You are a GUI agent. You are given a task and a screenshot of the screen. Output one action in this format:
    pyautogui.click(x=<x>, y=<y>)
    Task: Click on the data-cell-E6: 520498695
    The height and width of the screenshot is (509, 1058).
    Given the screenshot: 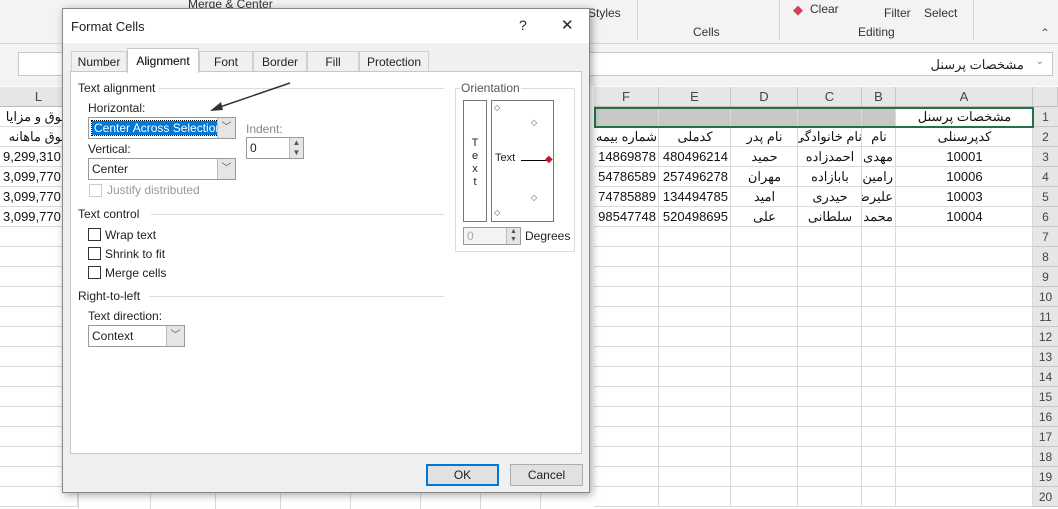 What is the action you would take?
    pyautogui.click(x=695, y=217)
    